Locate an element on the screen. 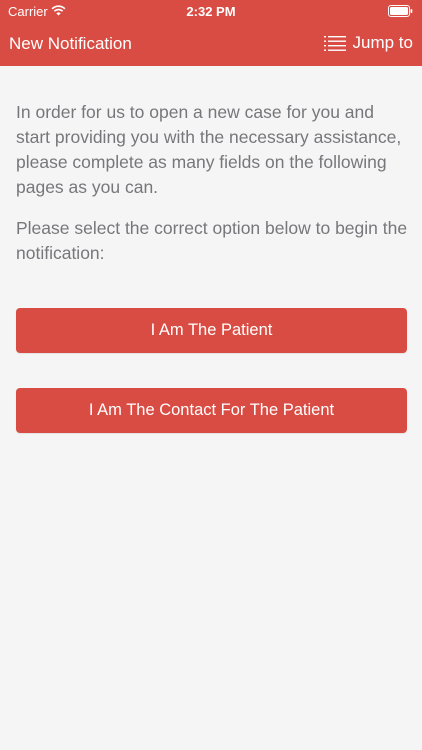  status-time: 2:32 PM is located at coordinates (211, 11).